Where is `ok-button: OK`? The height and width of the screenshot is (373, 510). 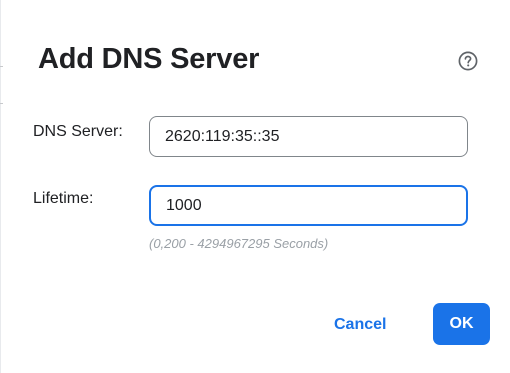 ok-button: OK is located at coordinates (461, 324).